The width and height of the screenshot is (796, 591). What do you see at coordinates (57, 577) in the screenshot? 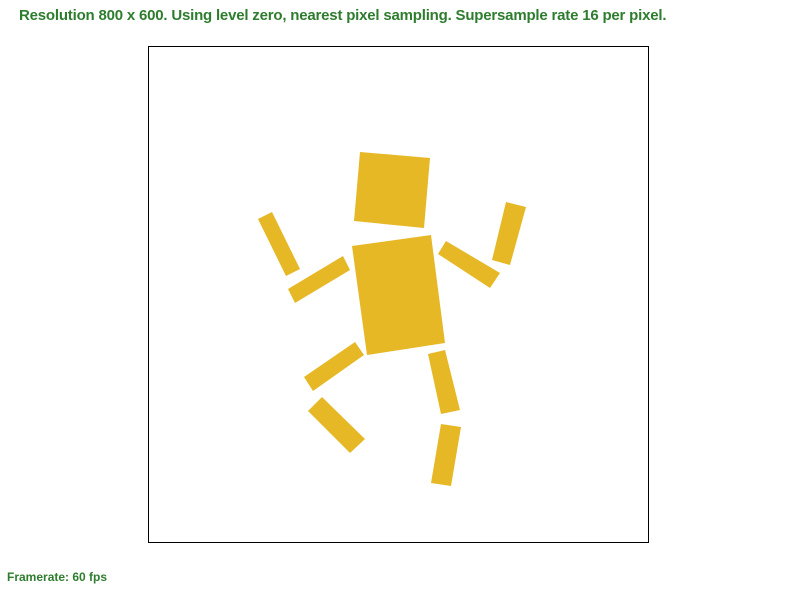
I see `framerate-label: Framerate: 60 fps` at bounding box center [57, 577].